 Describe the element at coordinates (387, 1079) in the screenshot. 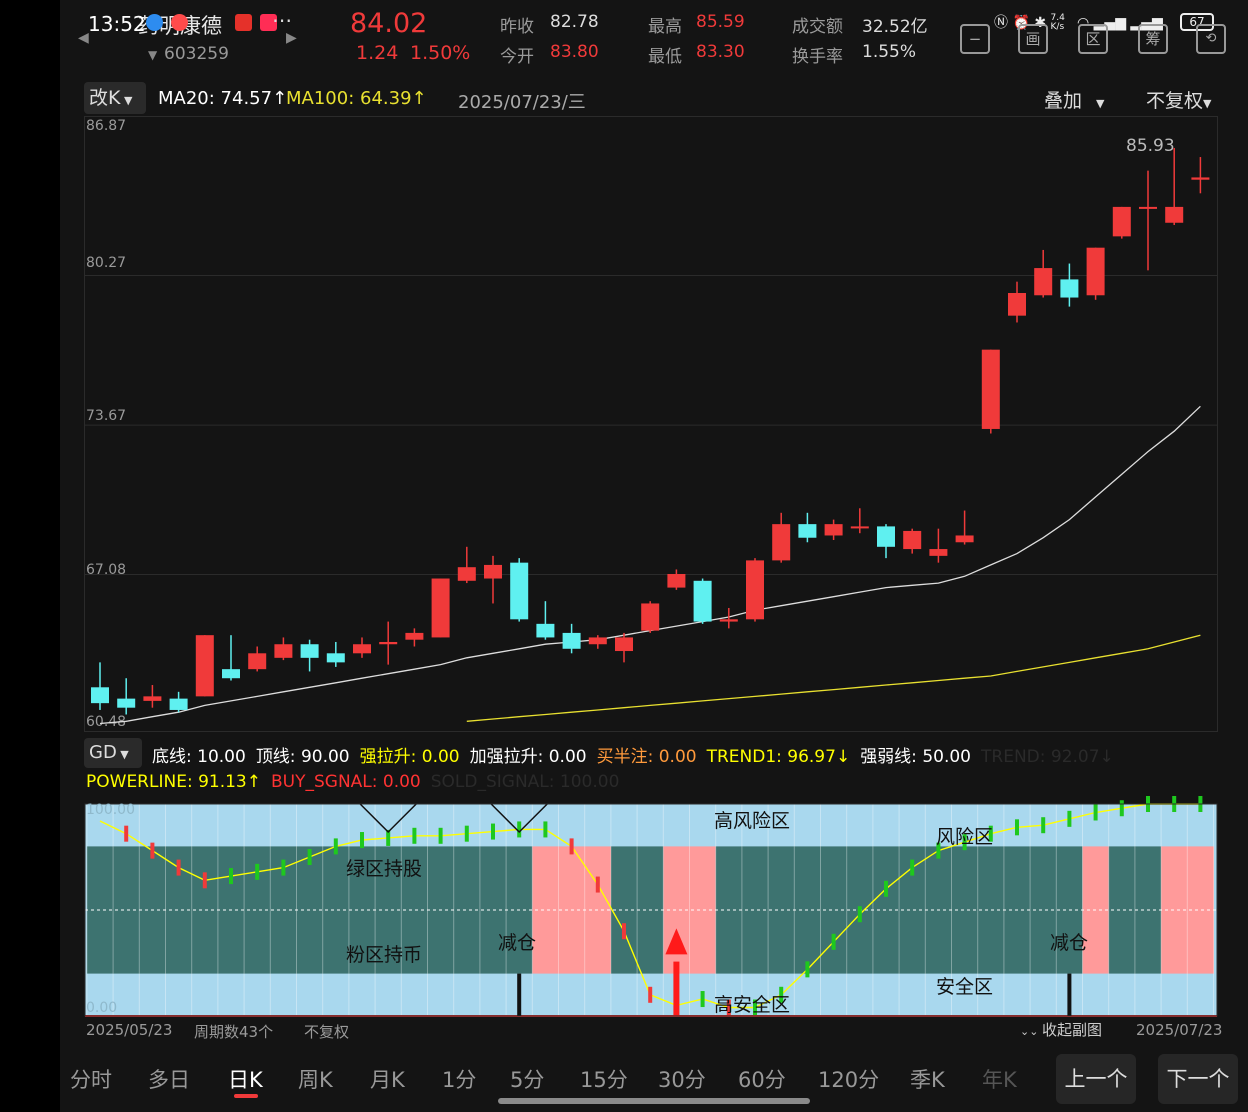

I see `tab-monthk: 月K` at that location.